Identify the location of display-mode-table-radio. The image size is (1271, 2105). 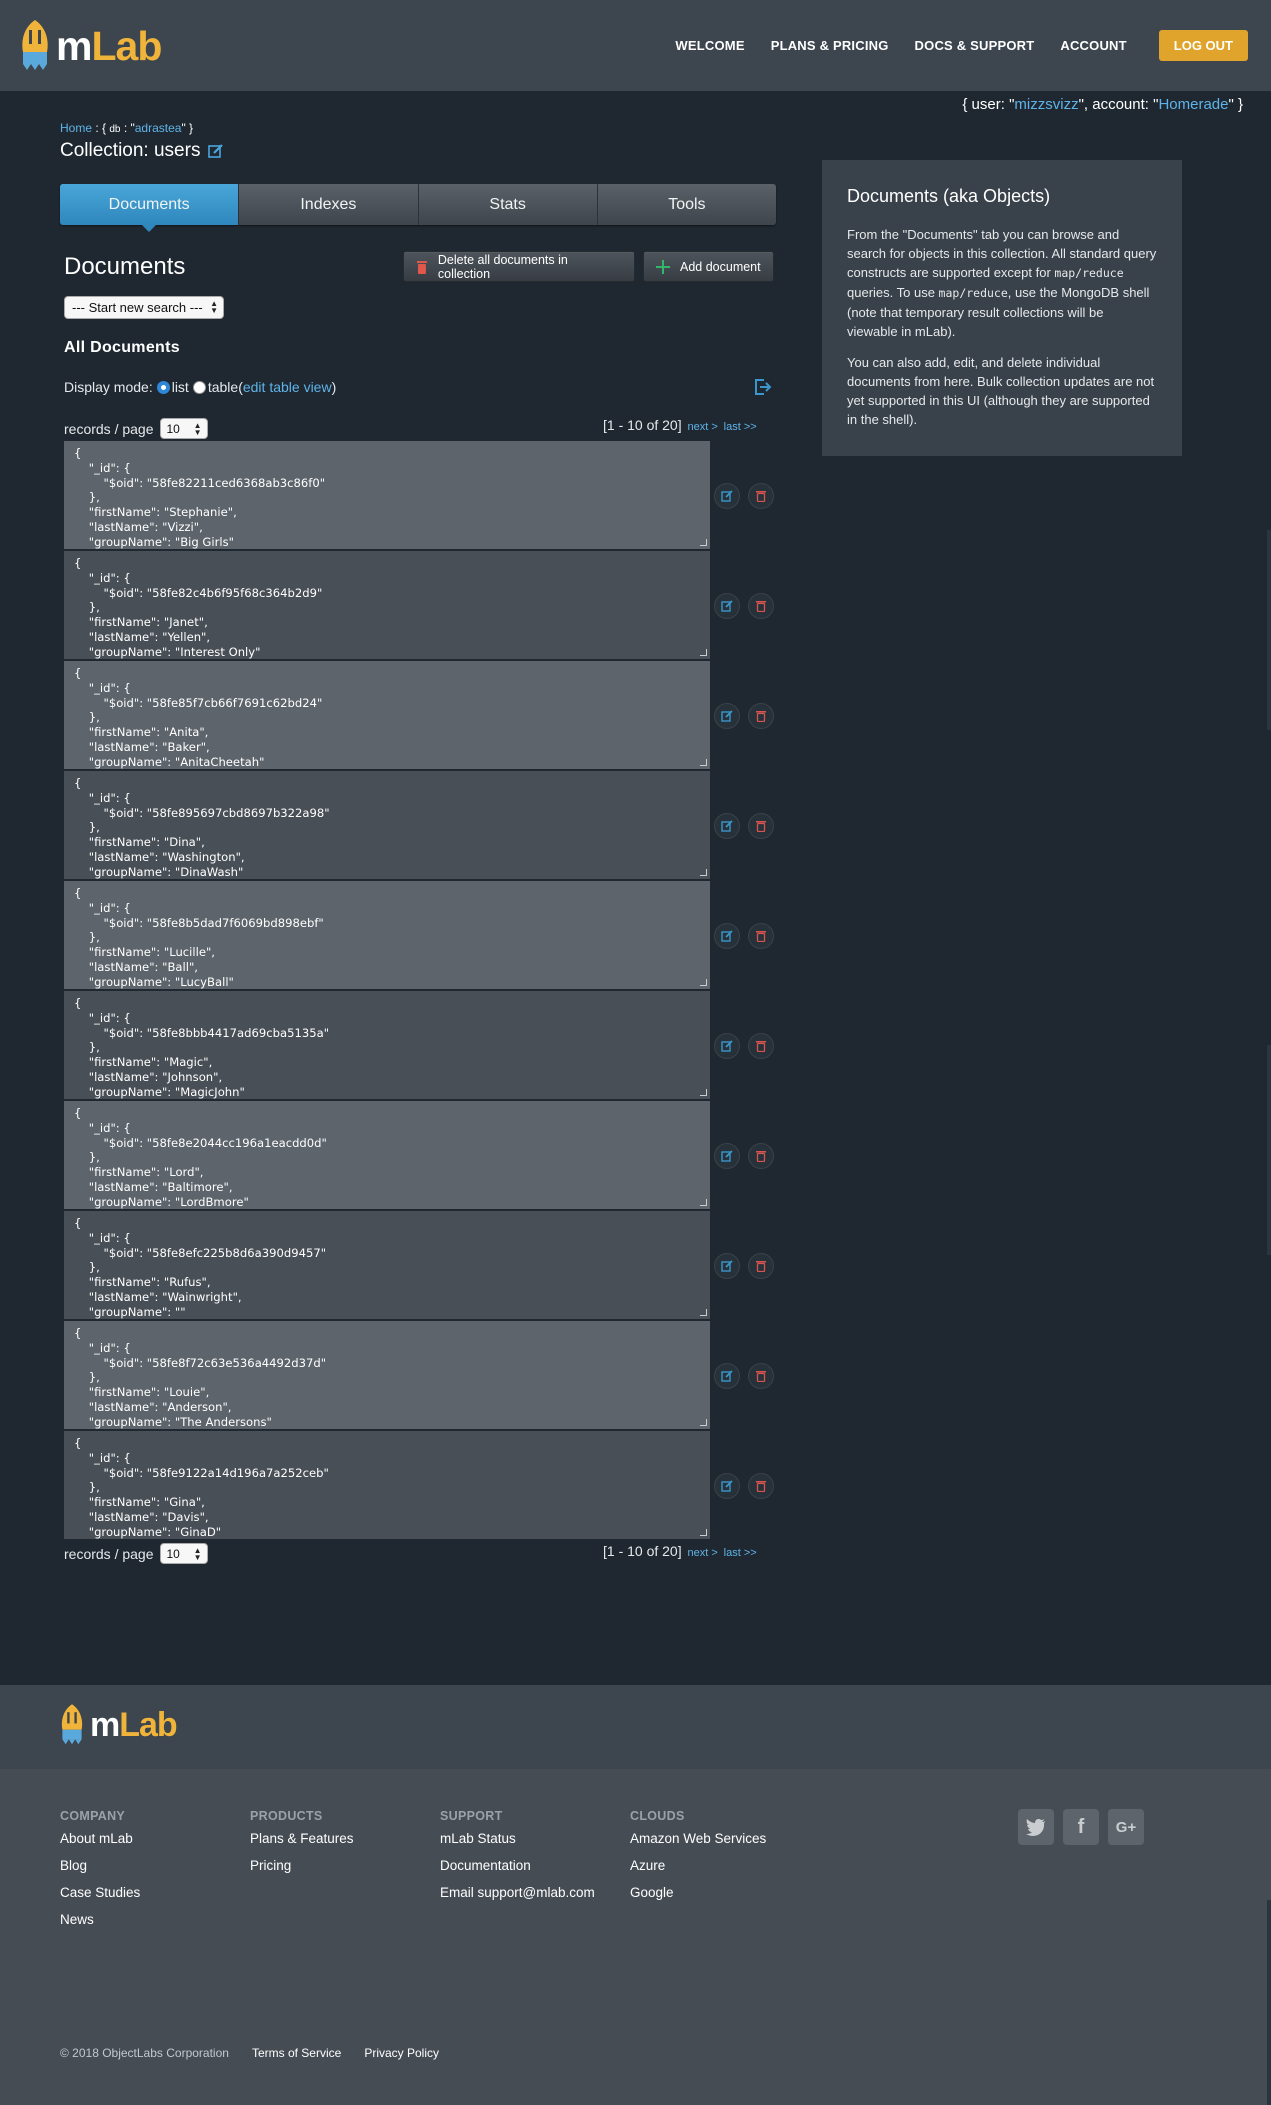
(199, 387).